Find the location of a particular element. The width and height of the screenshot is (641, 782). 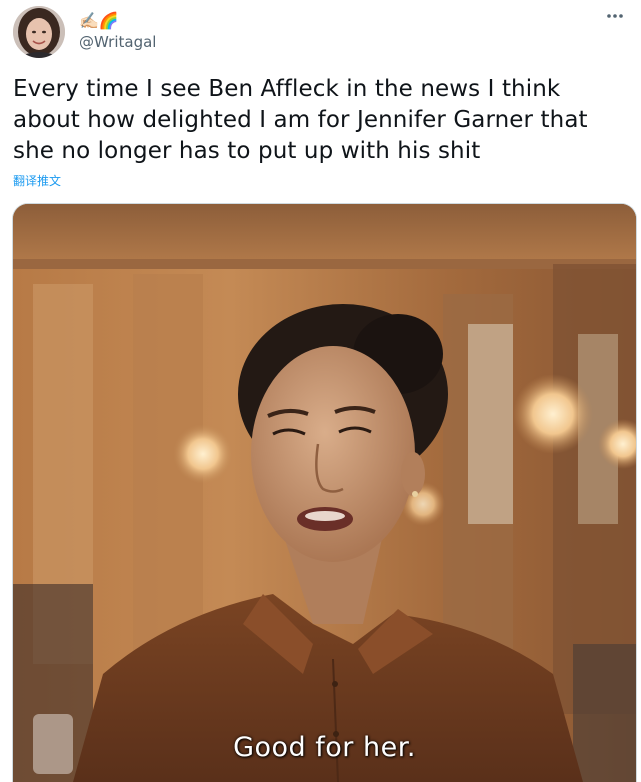

author-display-name: ✍🏻🌈 is located at coordinates (99, 20).